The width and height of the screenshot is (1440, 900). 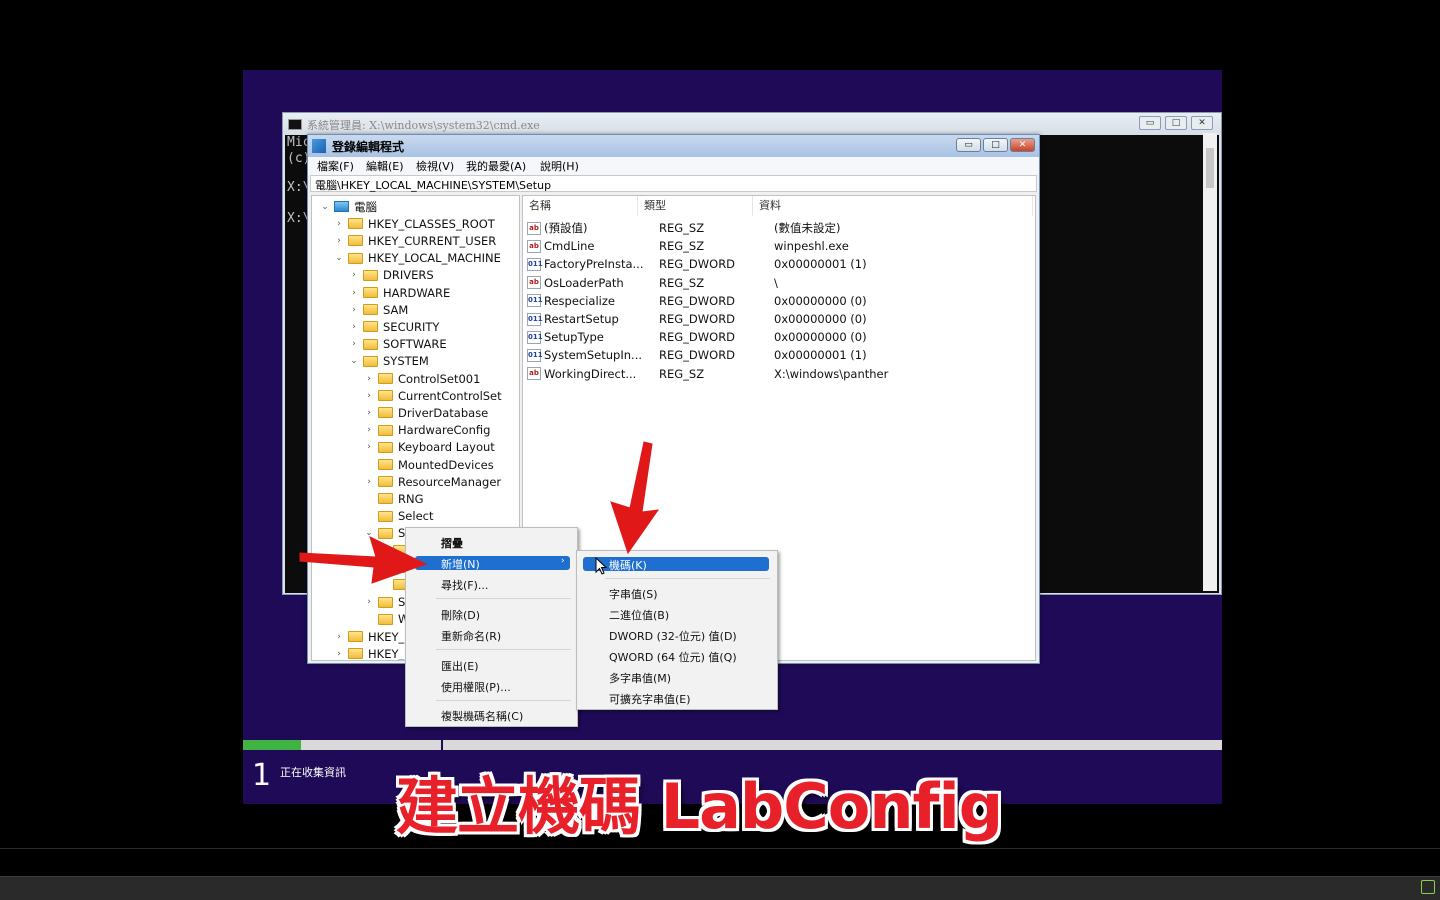 What do you see at coordinates (1428, 887) in the screenshot?
I see `screen-icon` at bounding box center [1428, 887].